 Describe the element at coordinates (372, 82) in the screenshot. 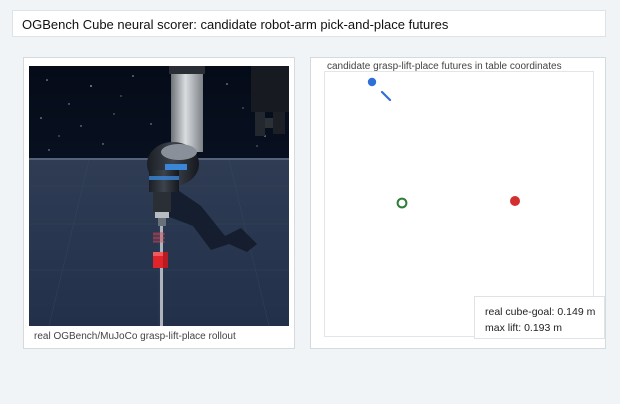

I see `start-marker` at that location.